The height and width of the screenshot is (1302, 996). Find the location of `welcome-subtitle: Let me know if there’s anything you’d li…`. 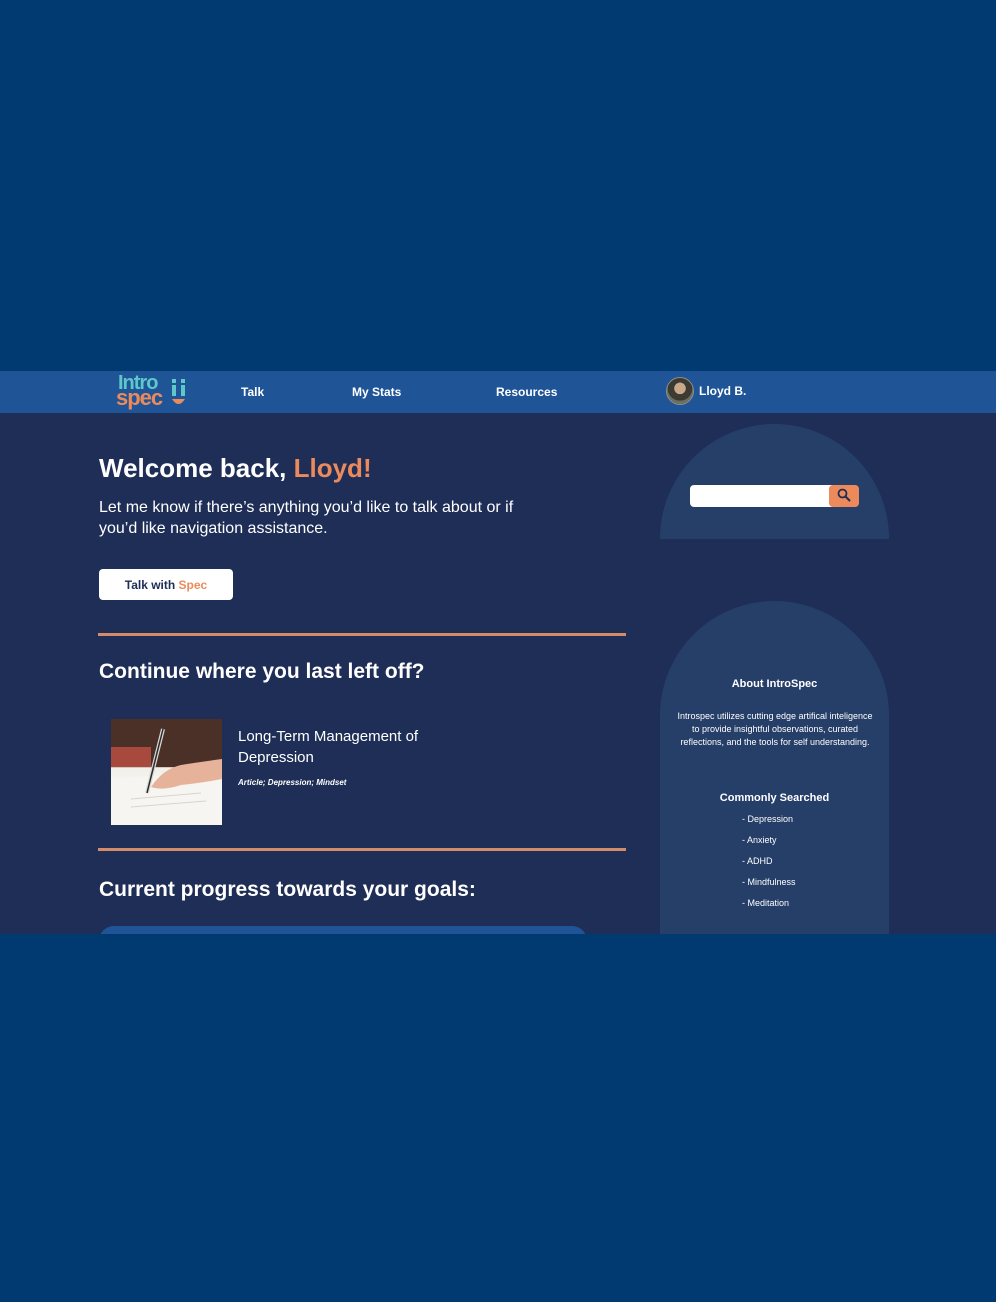

welcome-subtitle: Let me know if there’s anything you’d li… is located at coordinates (306, 518).